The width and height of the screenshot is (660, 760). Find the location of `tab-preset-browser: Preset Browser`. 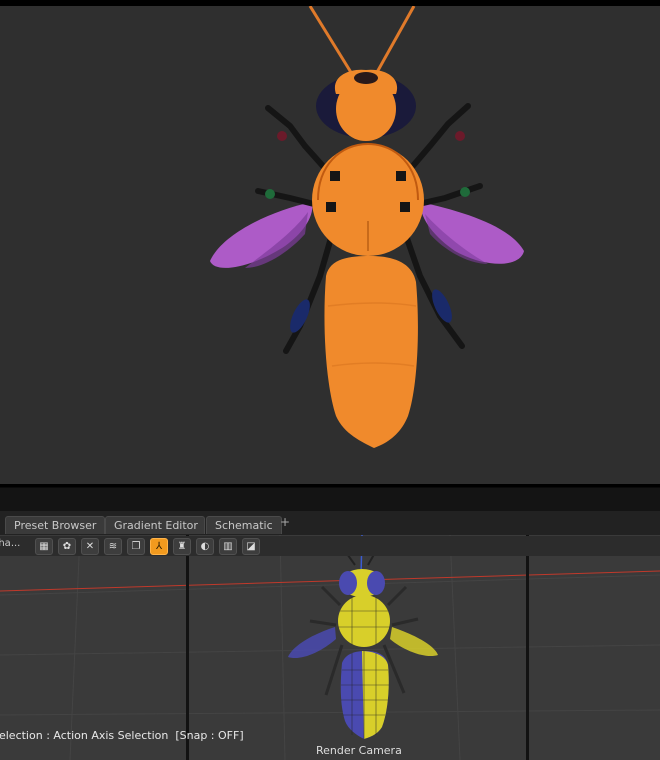

tab-preset-browser: Preset Browser is located at coordinates (55, 525).